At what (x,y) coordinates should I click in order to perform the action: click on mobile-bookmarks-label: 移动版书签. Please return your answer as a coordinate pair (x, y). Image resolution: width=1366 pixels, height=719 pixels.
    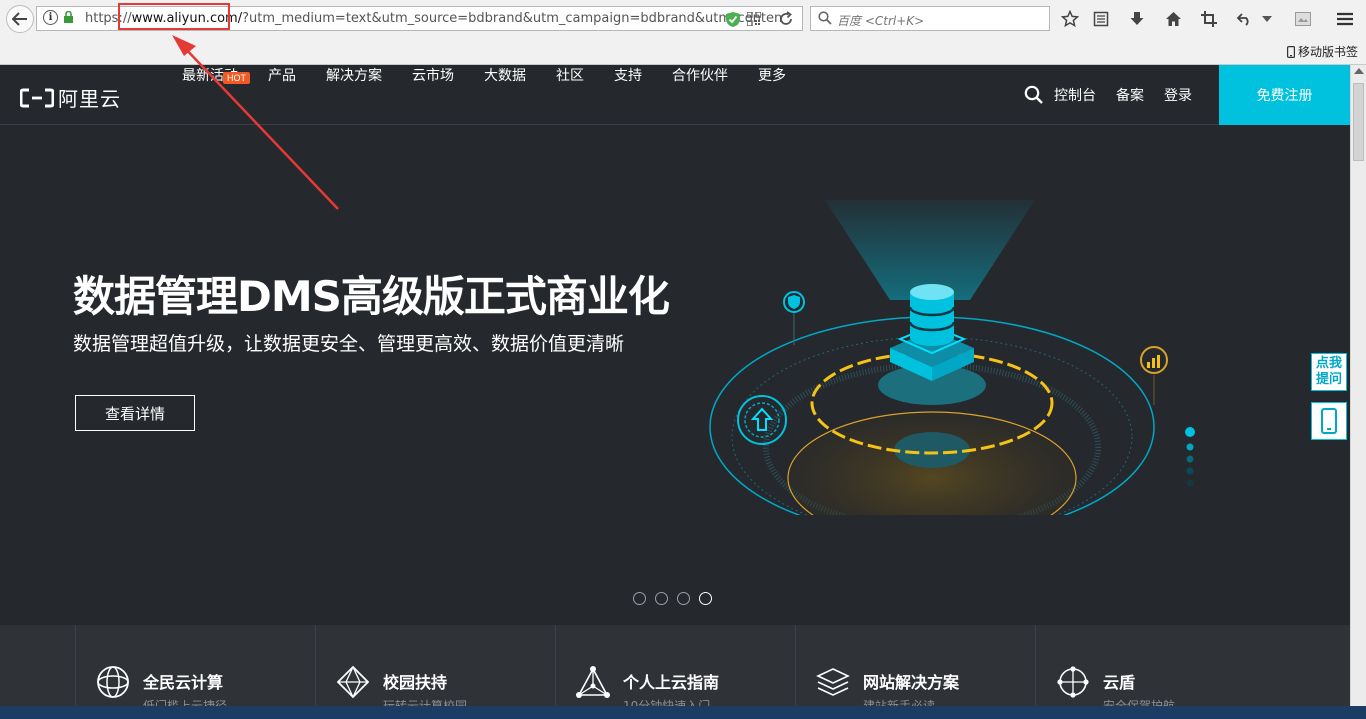
    Looking at the image, I should click on (1327, 52).